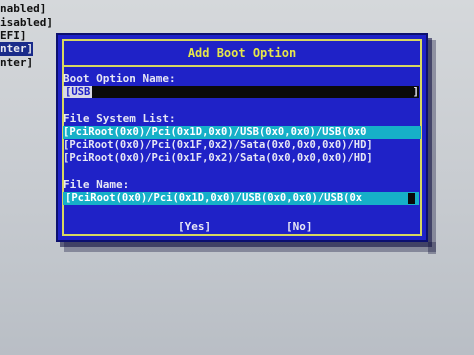 This screenshot has width=474, height=355. I want to click on bg-setting-value-5: nter], so click(17, 62).